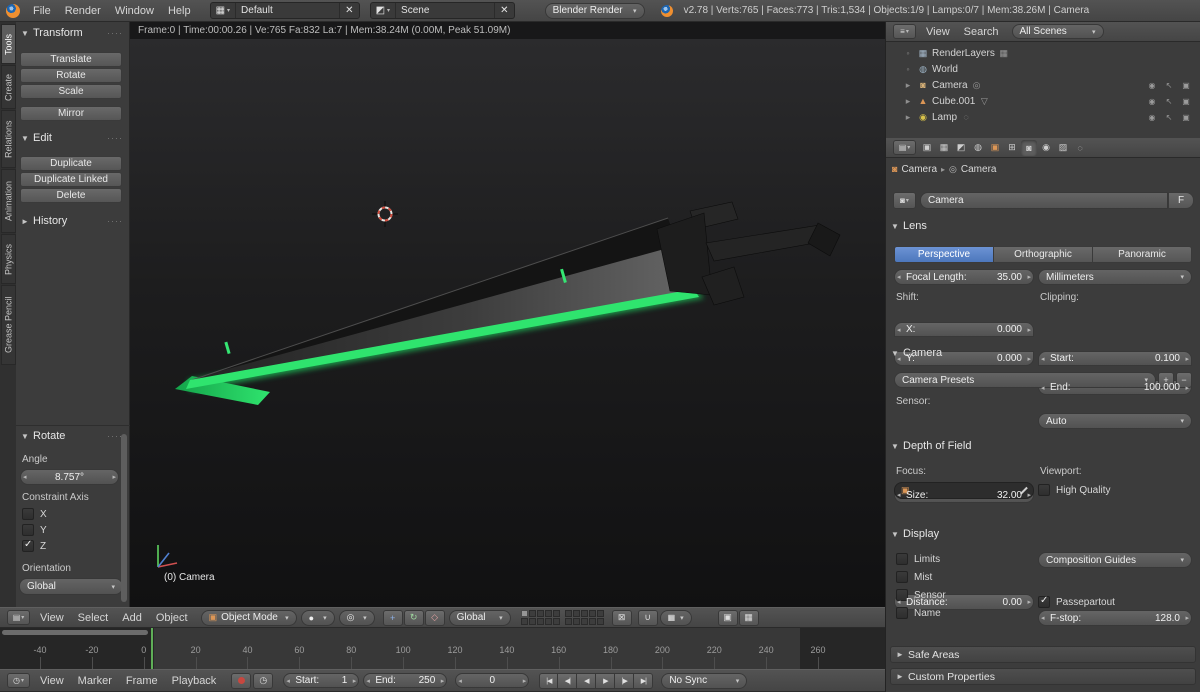 This screenshot has height=692, width=1200. I want to click on mode-dropdown: ▣ Object Mode, so click(248, 617).